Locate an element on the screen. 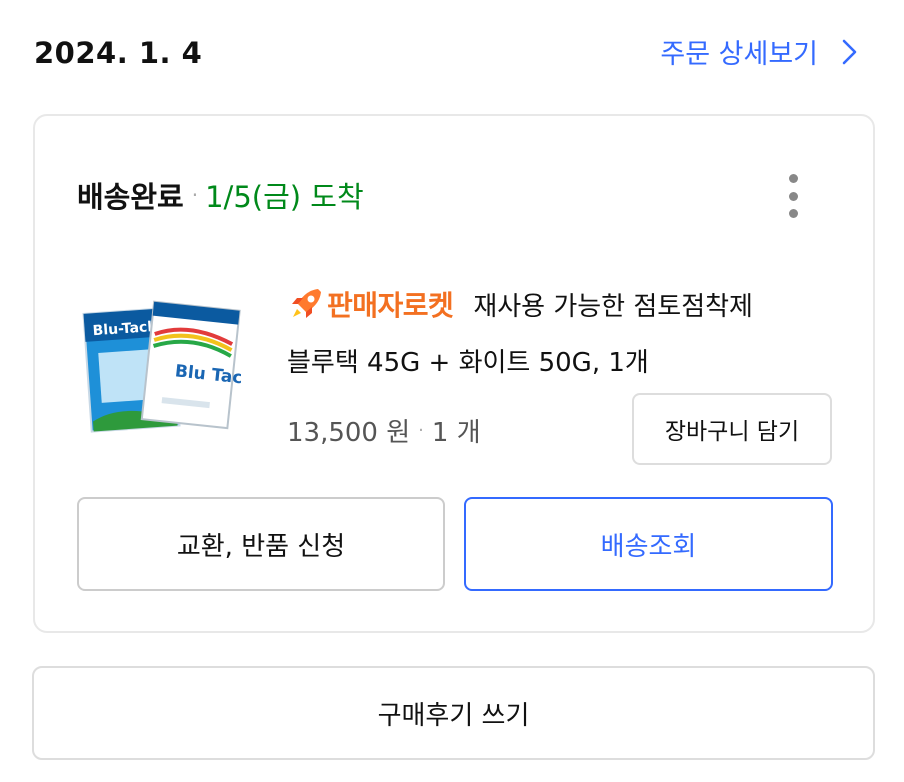 The image size is (904, 782). delivery-status-row: 배송완료 · 1/5(금) 도착 is located at coordinates (220, 195).